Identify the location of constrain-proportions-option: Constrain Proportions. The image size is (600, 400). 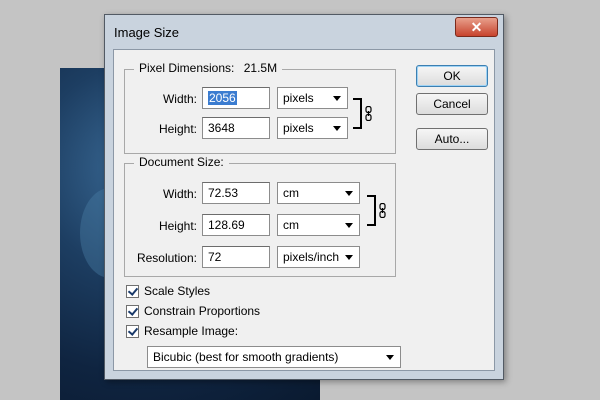
(206, 312).